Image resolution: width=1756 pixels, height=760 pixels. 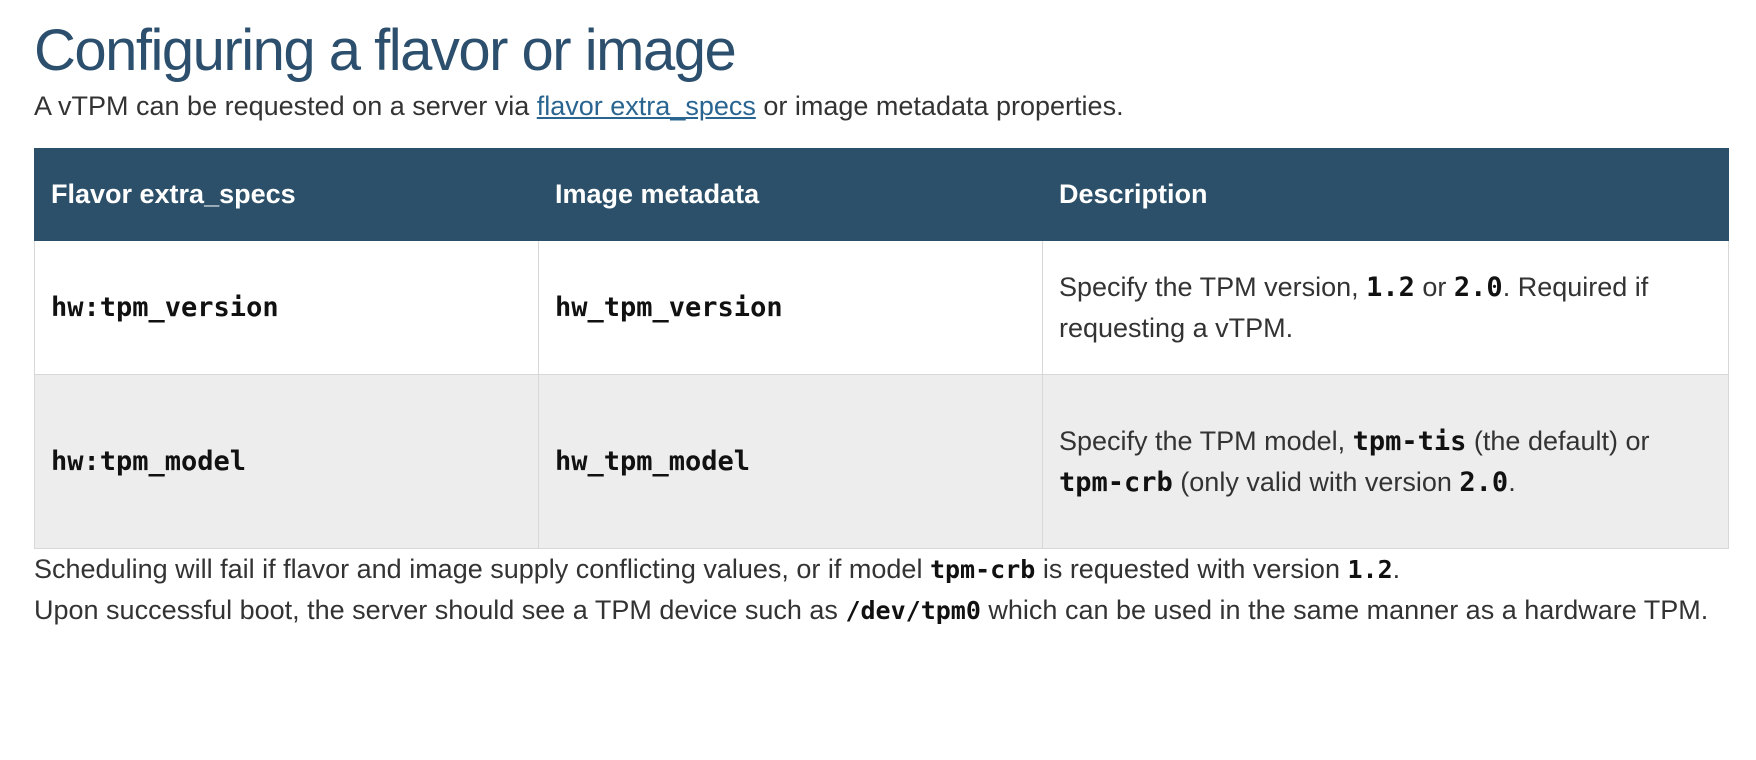 What do you see at coordinates (286, 194) in the screenshot?
I see `header-flavor-extra-specs: Flavor extra_specs` at bounding box center [286, 194].